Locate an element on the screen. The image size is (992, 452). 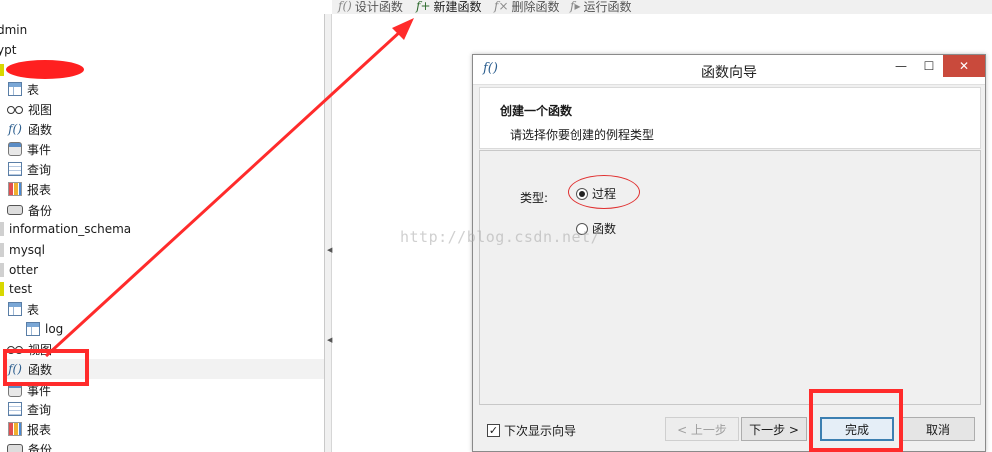
checkmark-icon: ✓ is located at coordinates (493, 430).